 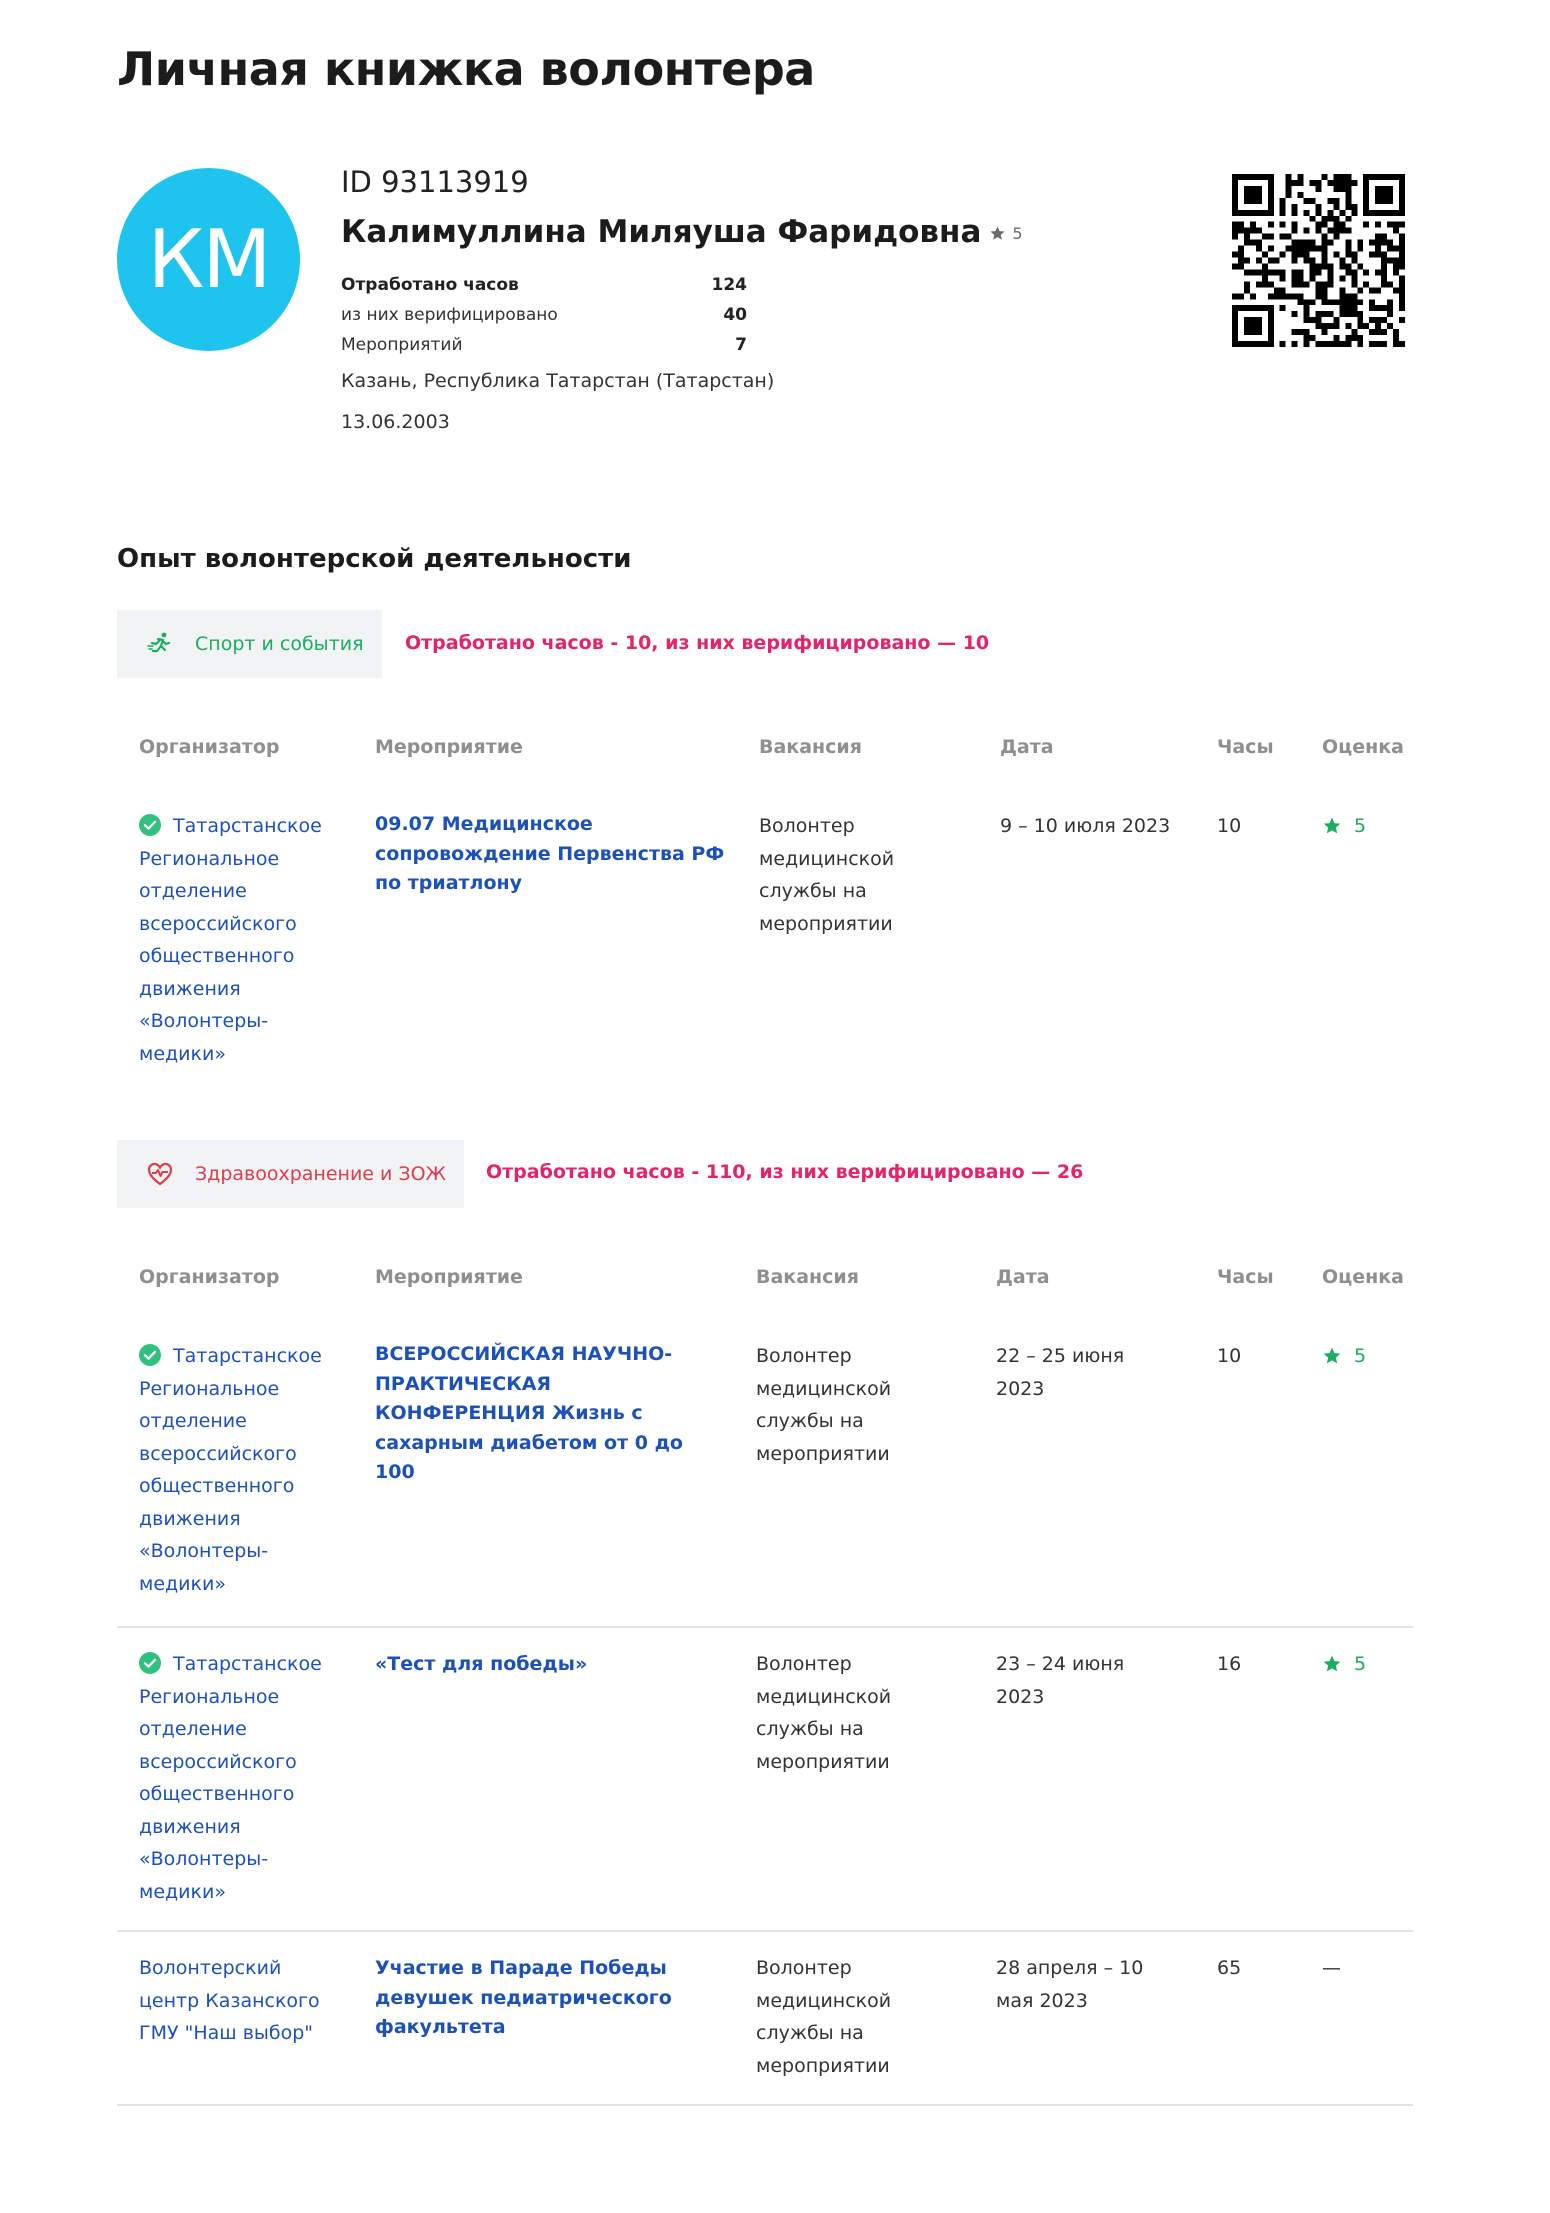 What do you see at coordinates (209, 1277) in the screenshot?
I see `column-header-organizer: Организатор` at bounding box center [209, 1277].